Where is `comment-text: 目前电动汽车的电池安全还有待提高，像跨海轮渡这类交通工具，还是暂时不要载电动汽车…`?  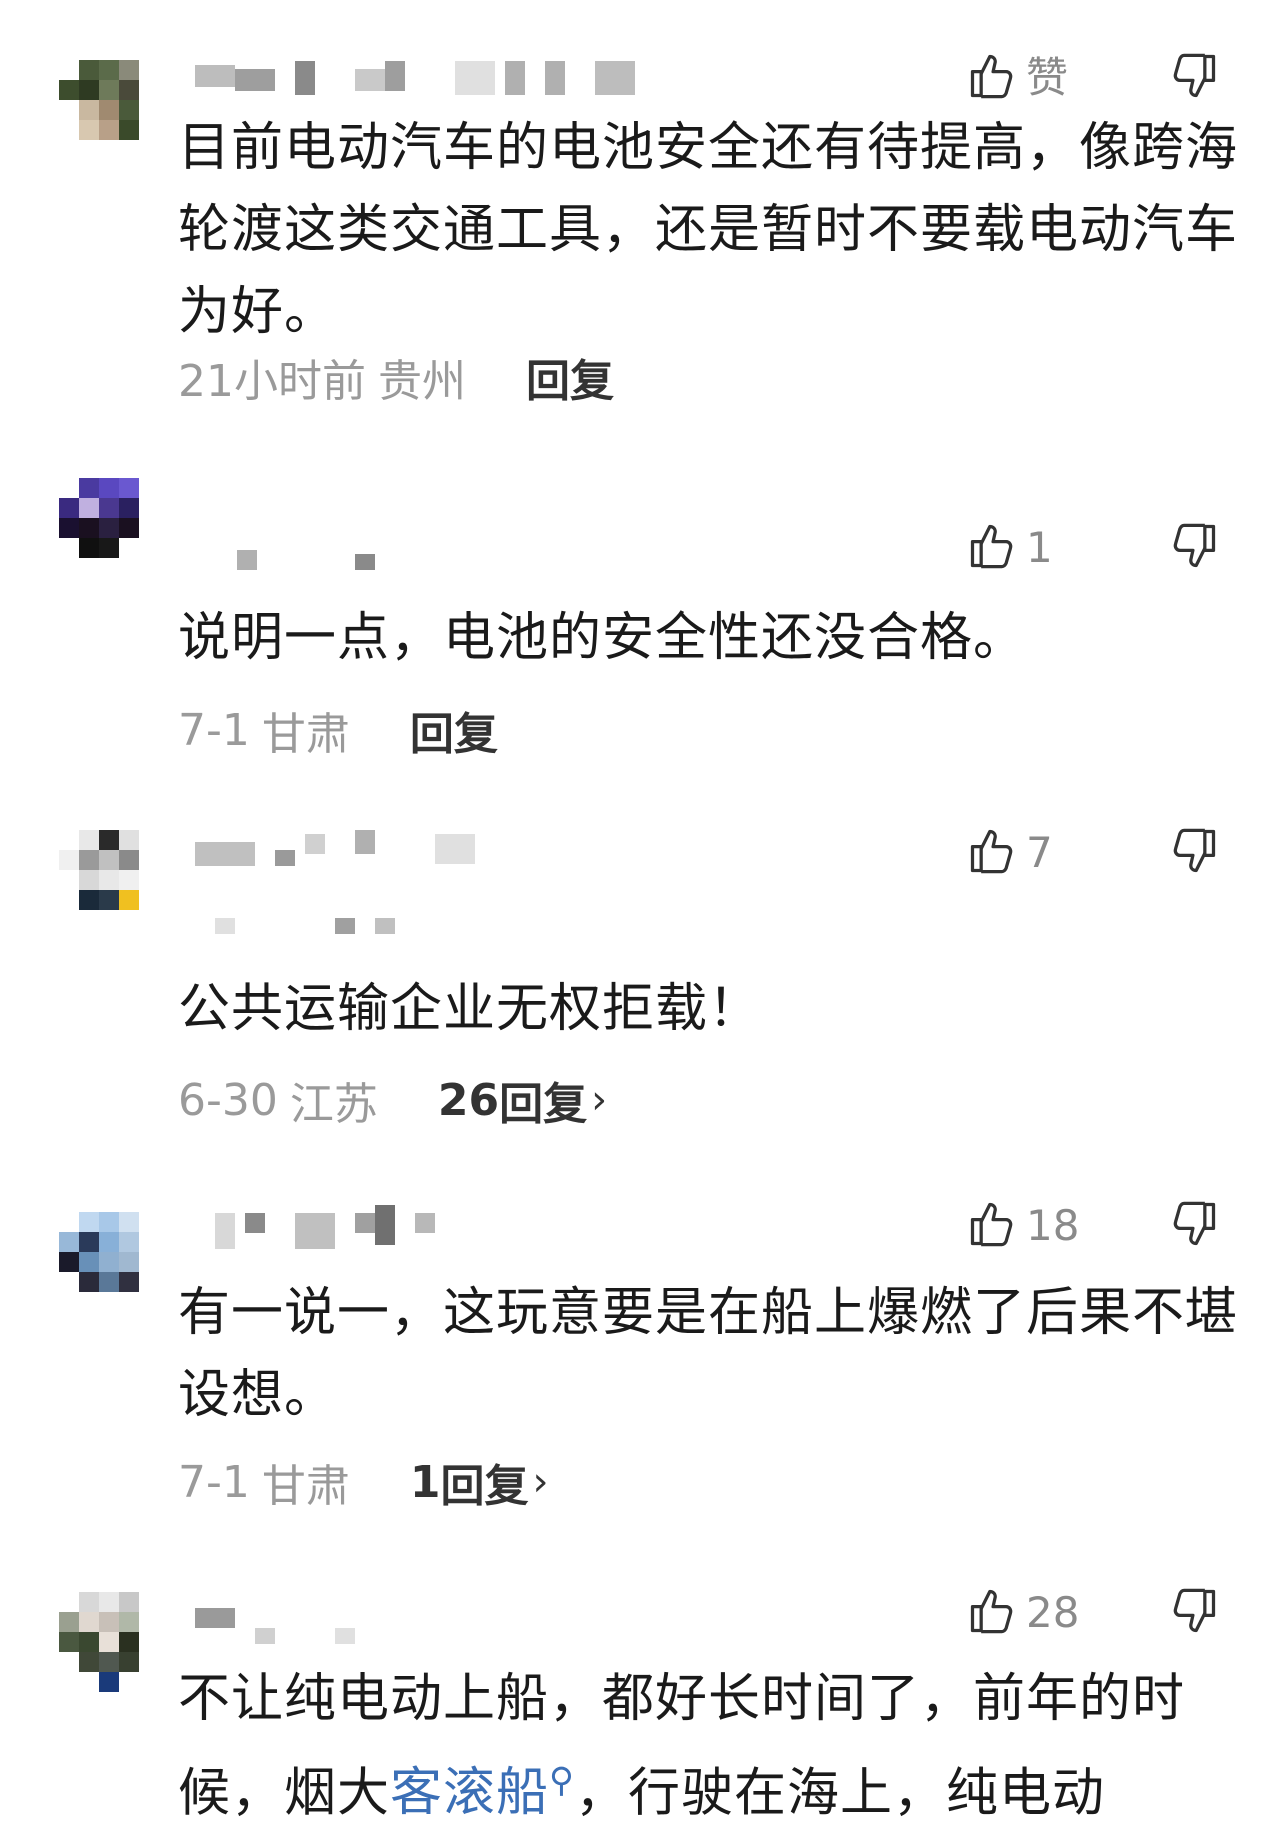 comment-text: 目前电动汽车的电池安全还有待提高，像跨海轮渡这类交通工具，还是暂时不要载电动汽车… is located at coordinates (708, 230).